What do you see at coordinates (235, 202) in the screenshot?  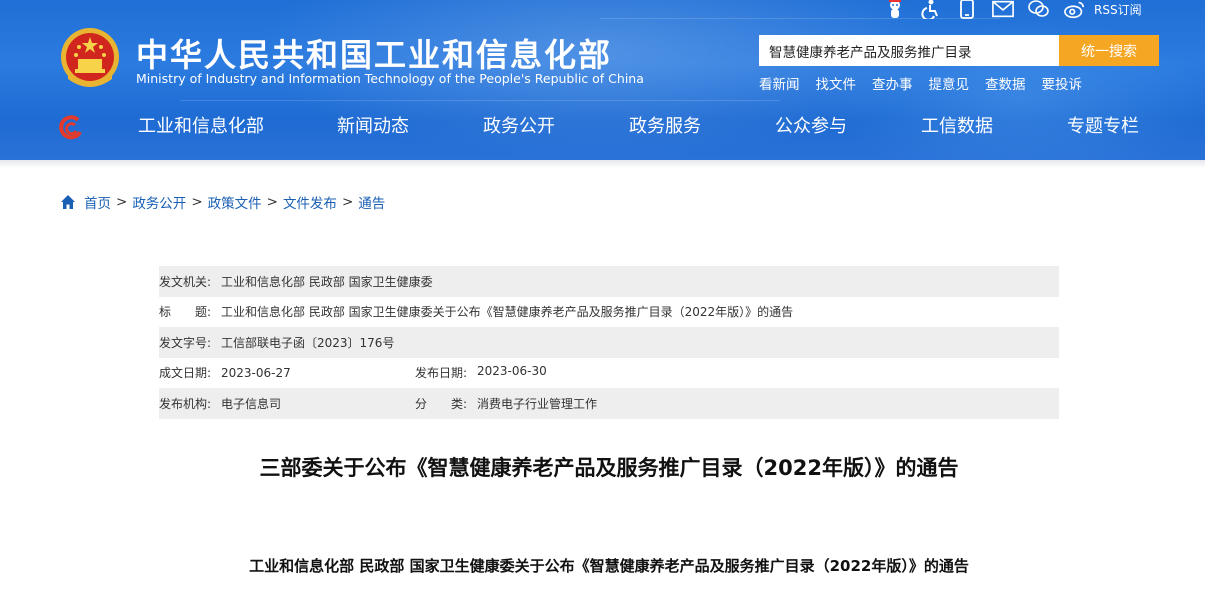 I see `breadcrumb-policy-files: 政策文件` at bounding box center [235, 202].